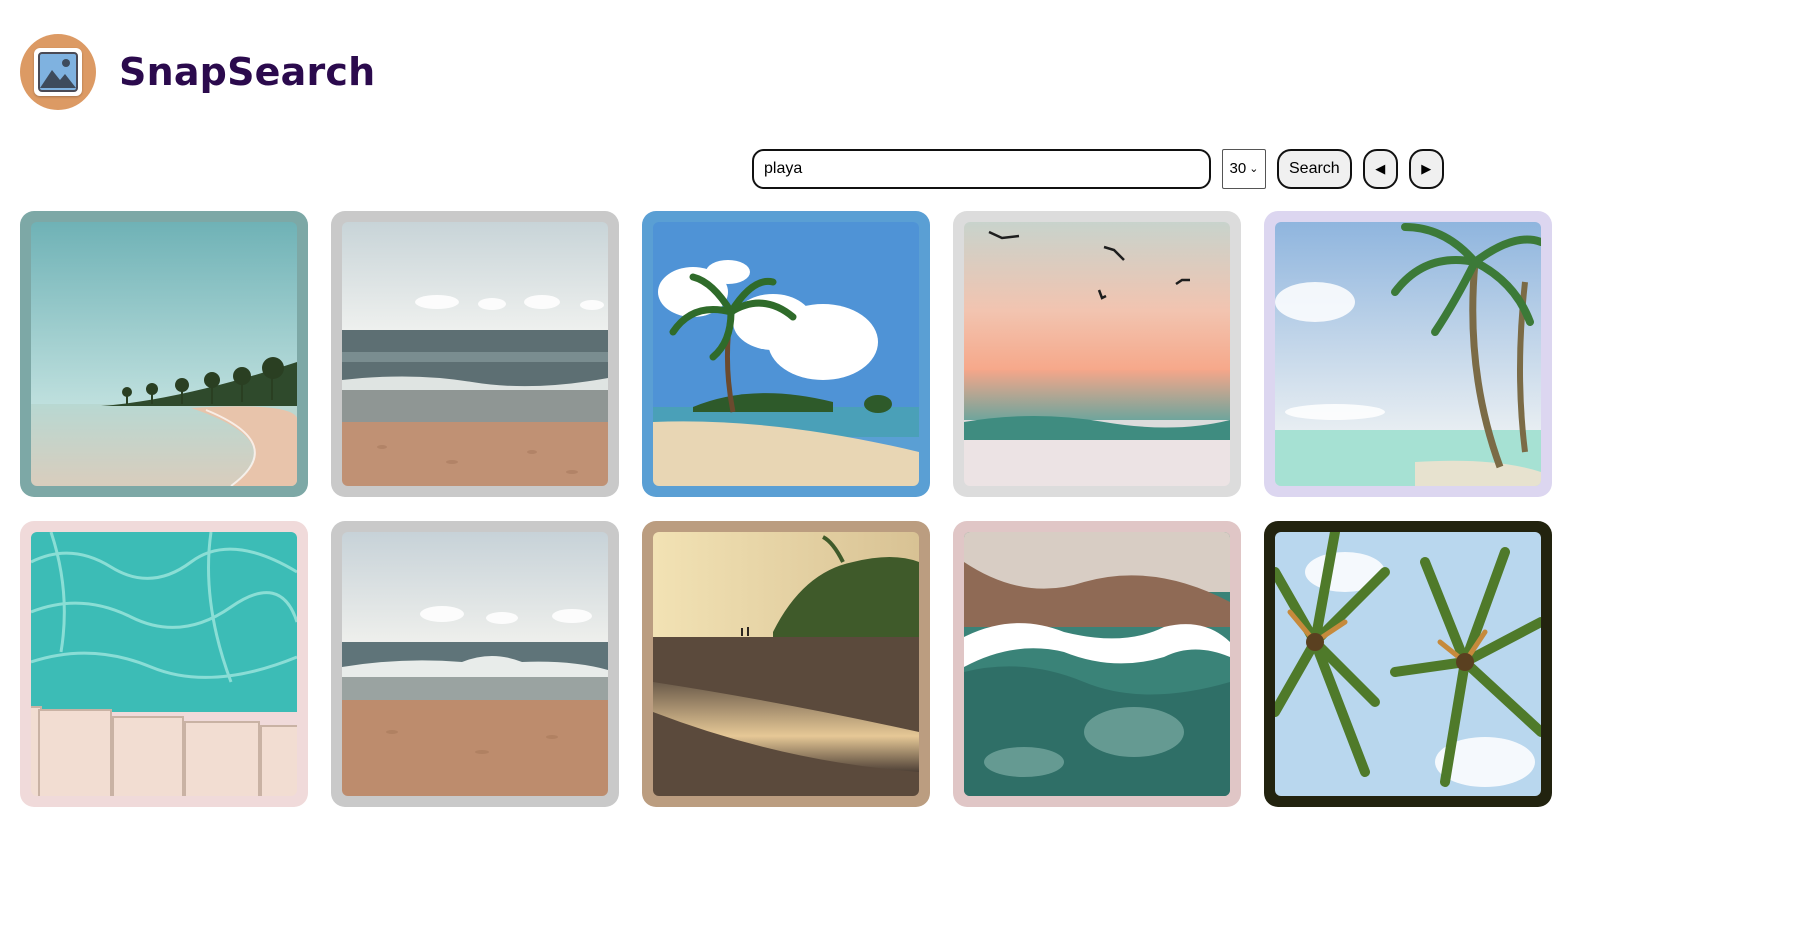 The width and height of the screenshot is (1813, 947). I want to click on search-toolbar: 30 ⌄ Search ◀ ▶, so click(1098, 168).